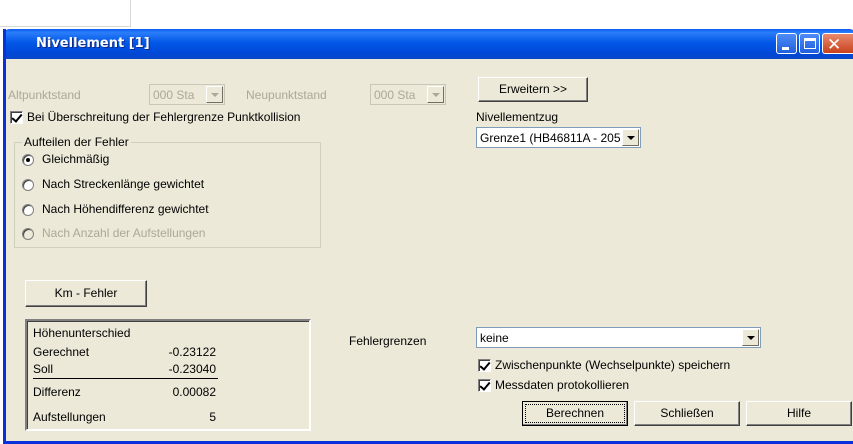  What do you see at coordinates (16, 117) in the screenshot?
I see `punktkollision-checkbox` at bounding box center [16, 117].